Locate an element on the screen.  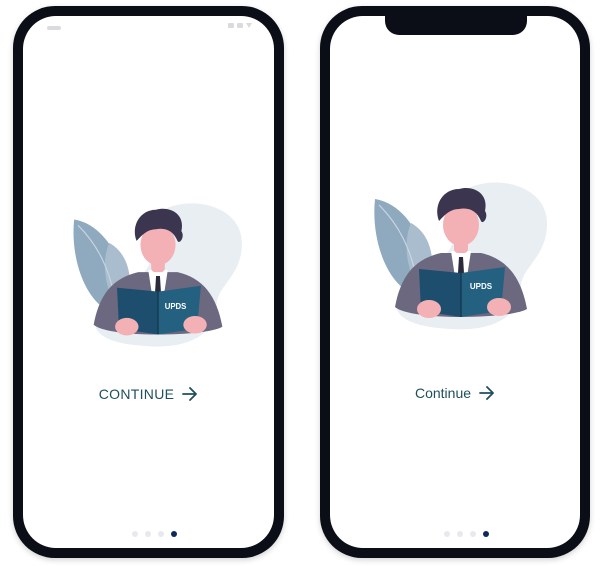
status-bar-icons is located at coordinates (240, 25).